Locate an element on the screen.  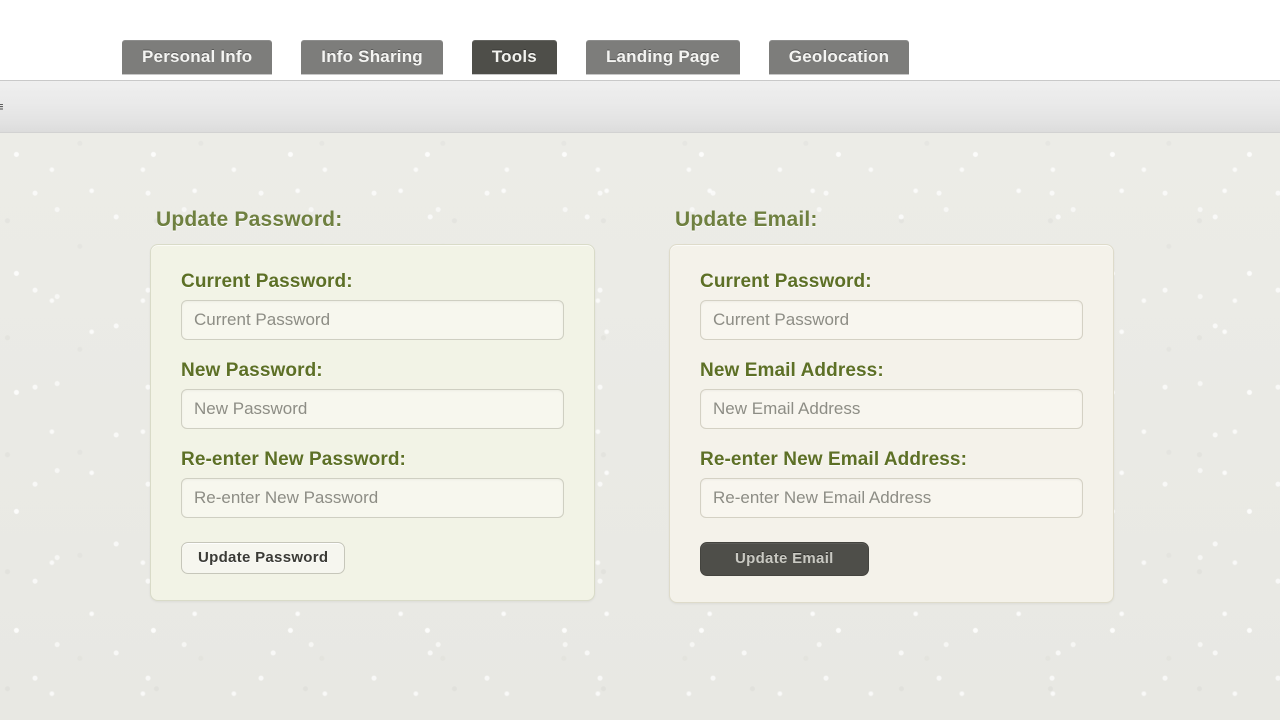
tab-info-sharing: Info Sharing is located at coordinates (372, 57).